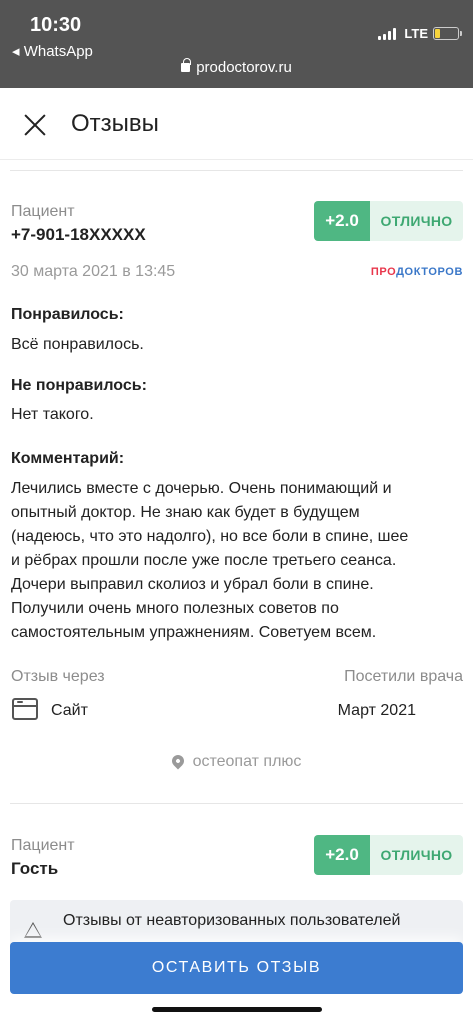 Image resolution: width=473 pixels, height=1024 pixels. I want to click on battery-icon, so click(447, 33).